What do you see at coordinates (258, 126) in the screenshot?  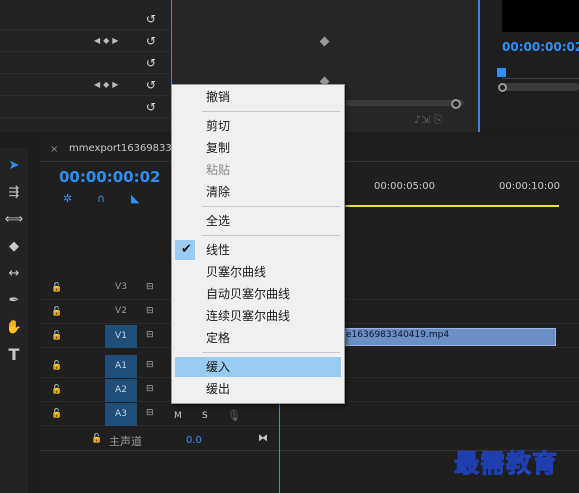 I see `menu-item-cut: 剪切` at bounding box center [258, 126].